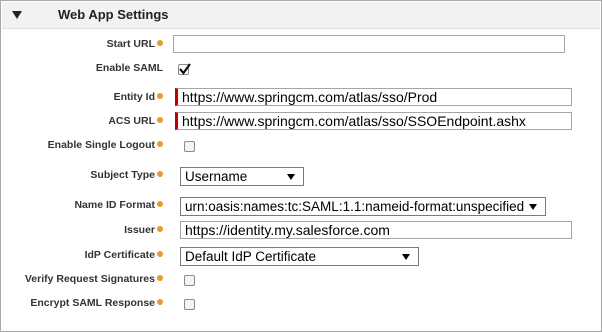  Describe the element at coordinates (189, 304) in the screenshot. I see `encrypt-saml-response-checkbox` at that location.